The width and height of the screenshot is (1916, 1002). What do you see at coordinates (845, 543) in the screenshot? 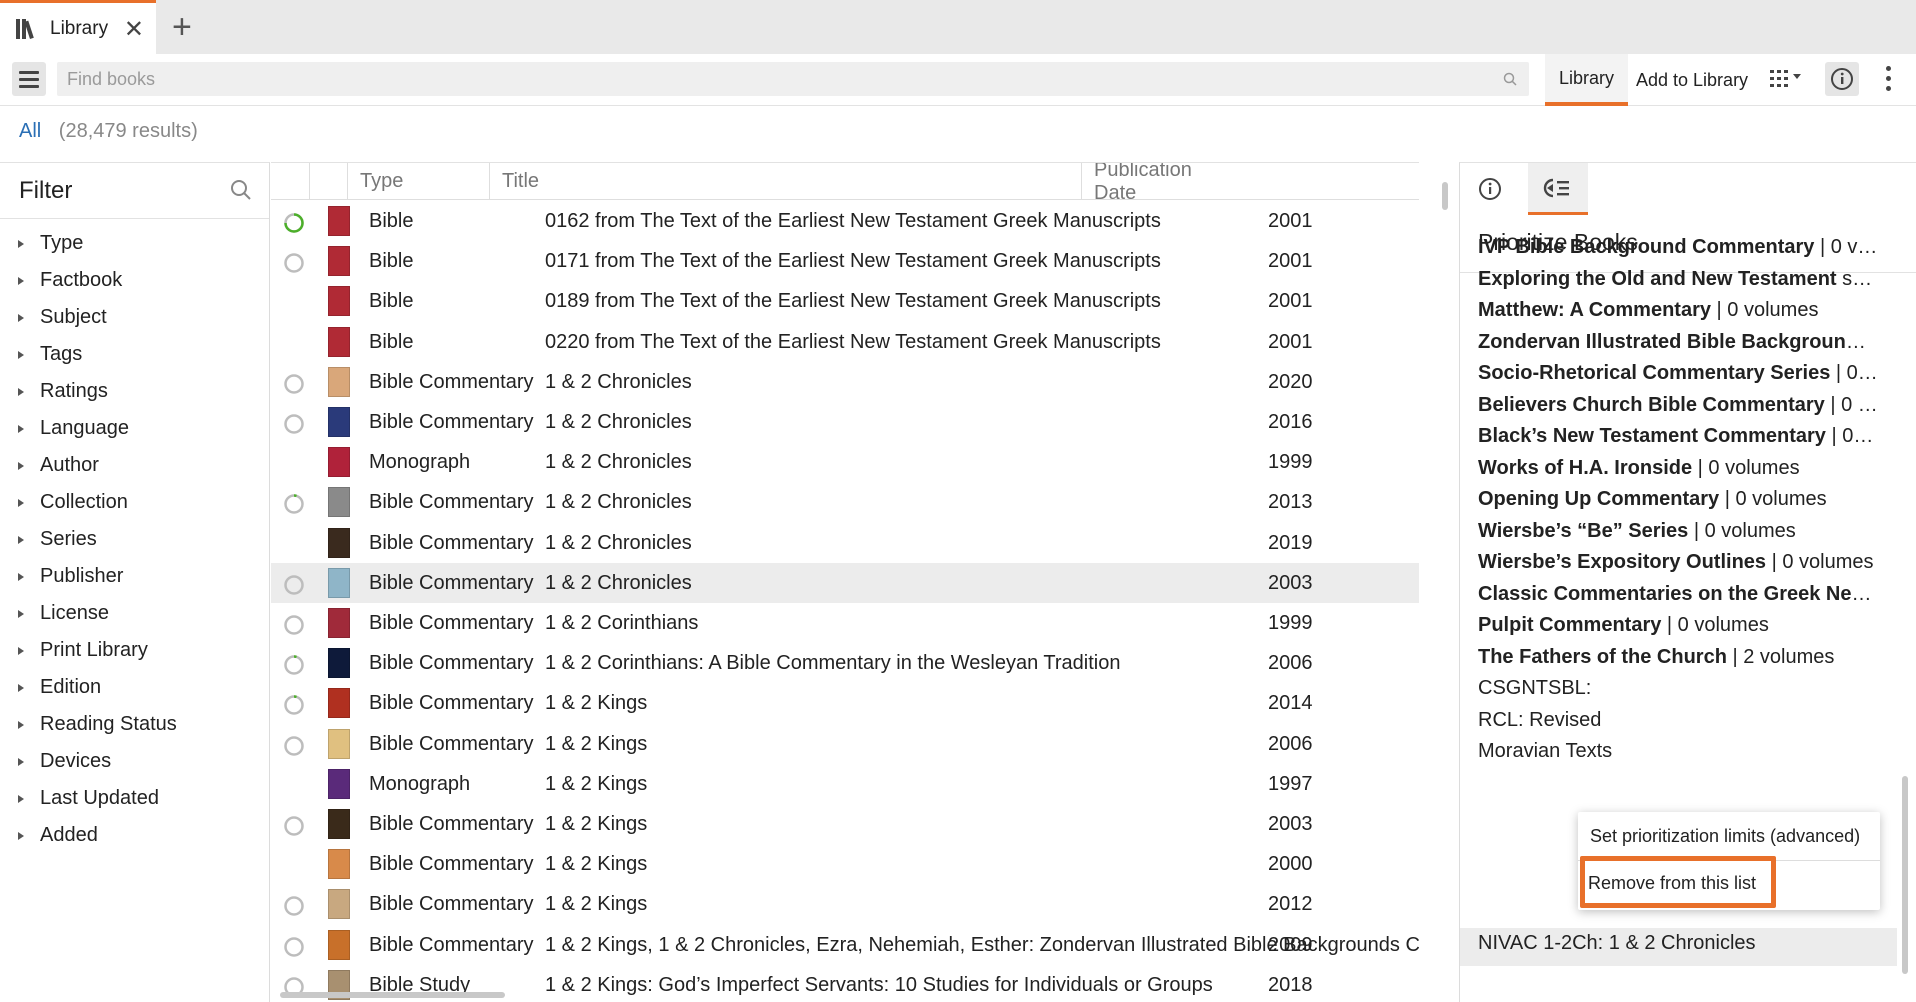
I see `table-row: Bible Commentary 1 & 2 Chronicles 2019` at bounding box center [845, 543].